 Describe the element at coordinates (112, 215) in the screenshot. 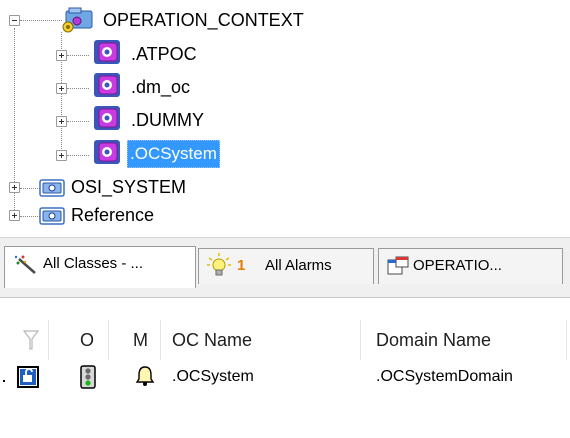

I see `tree-node-label: Reference` at that location.